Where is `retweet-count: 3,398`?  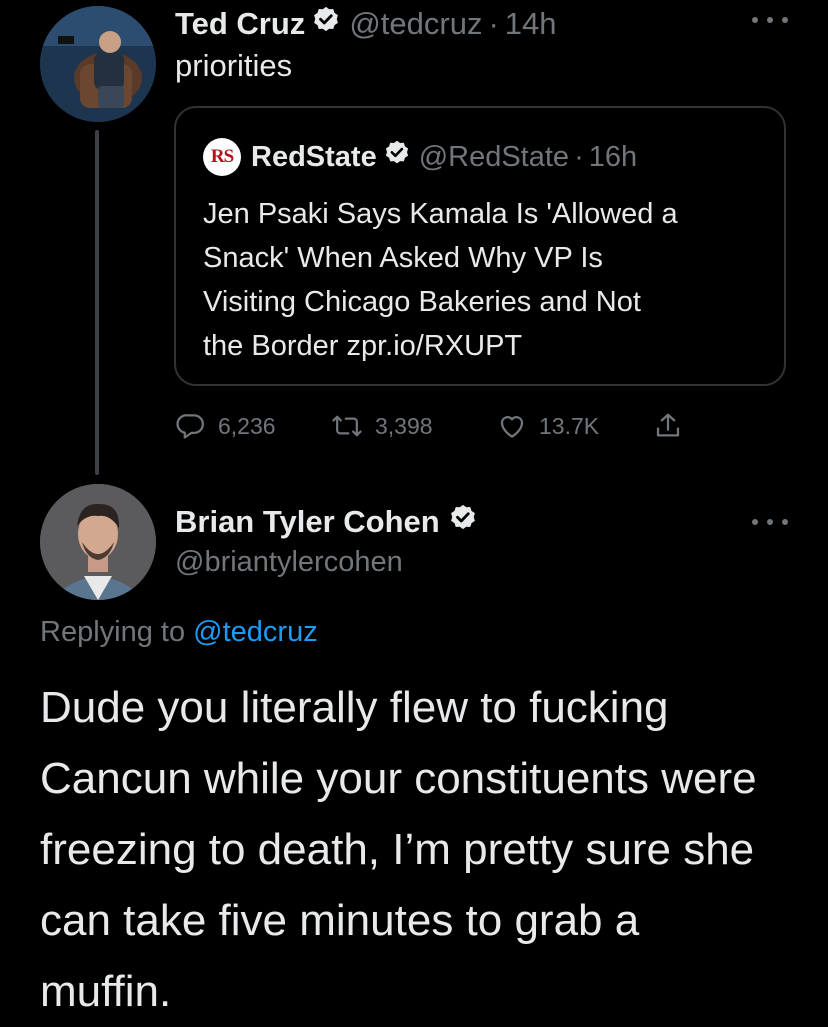 retweet-count: 3,398 is located at coordinates (404, 425).